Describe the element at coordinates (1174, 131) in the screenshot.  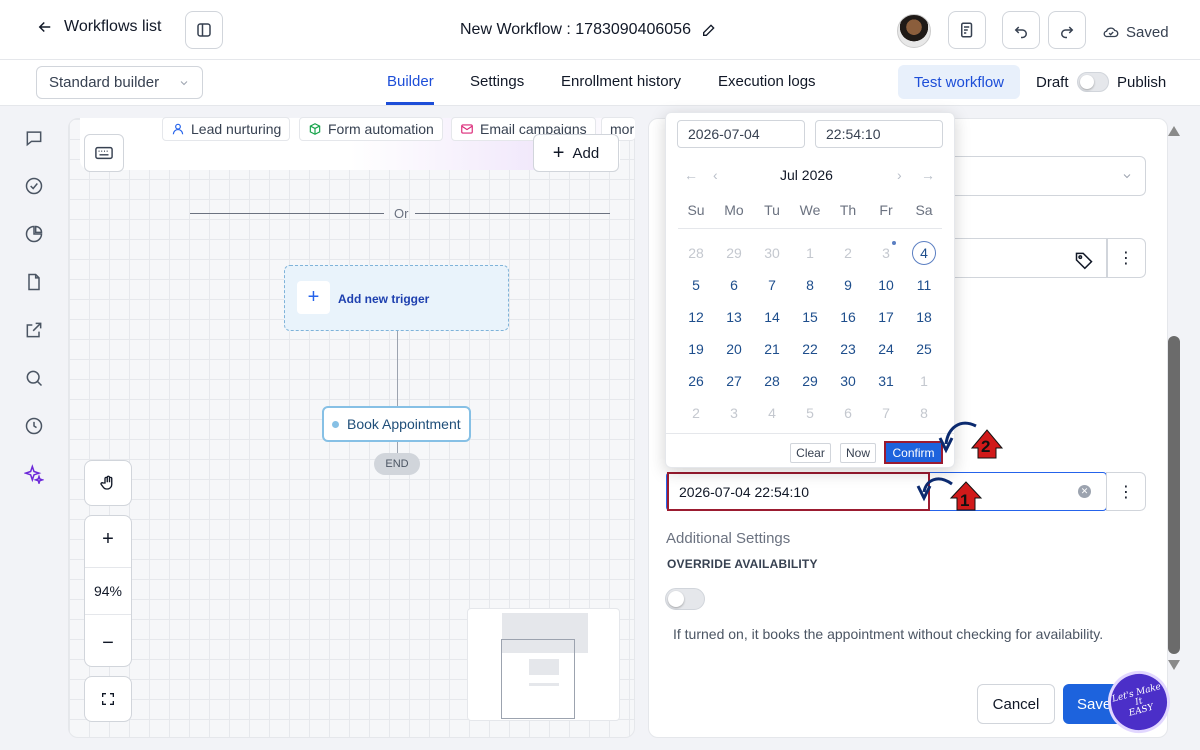
I see `scroll-up-arrow` at that location.